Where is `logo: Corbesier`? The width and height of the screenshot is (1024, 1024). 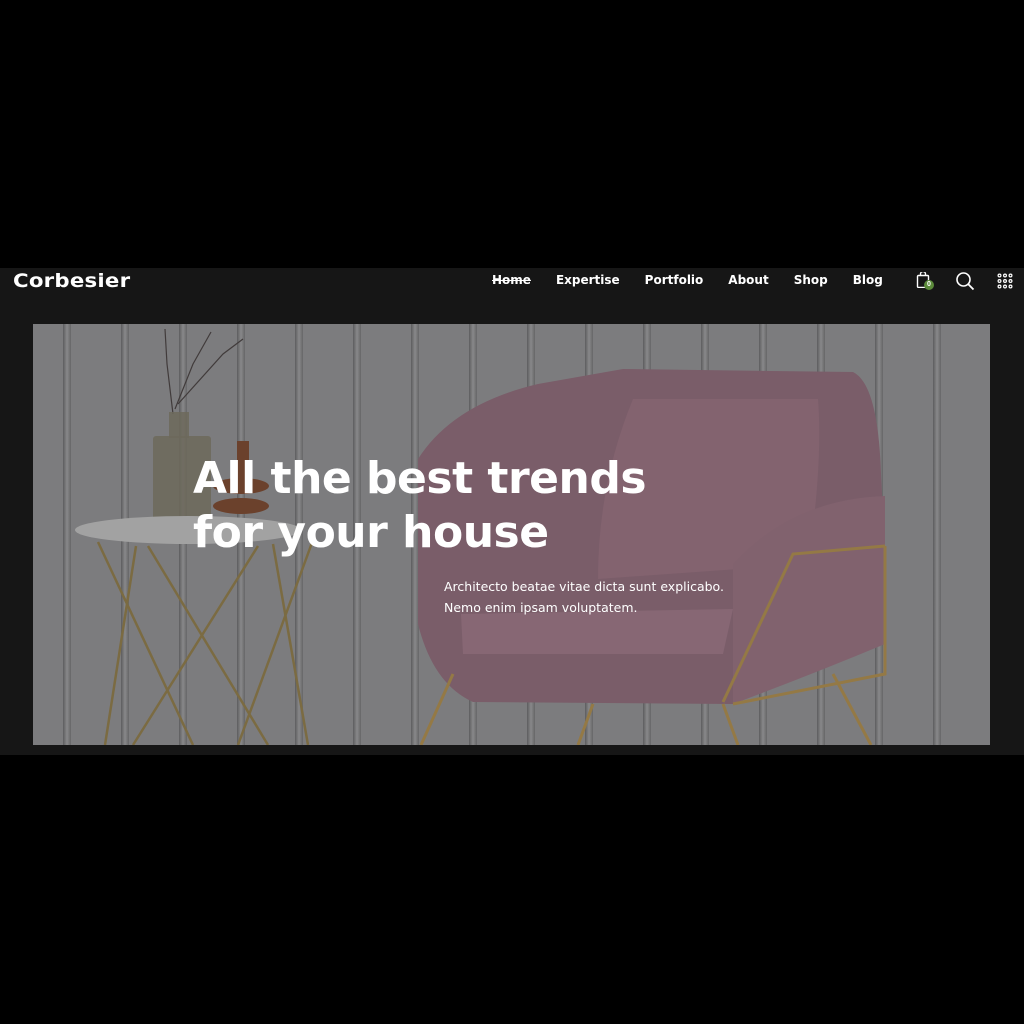 logo: Corbesier is located at coordinates (71, 281).